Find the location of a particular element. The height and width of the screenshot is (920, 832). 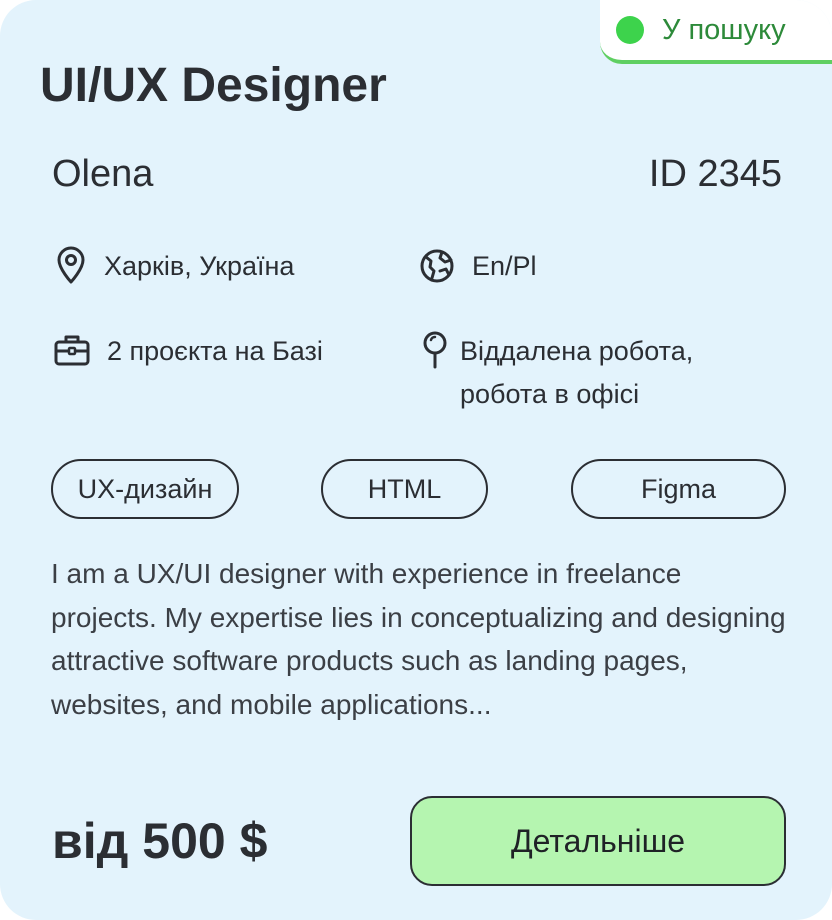

skill-tag: HTML is located at coordinates (404, 489).